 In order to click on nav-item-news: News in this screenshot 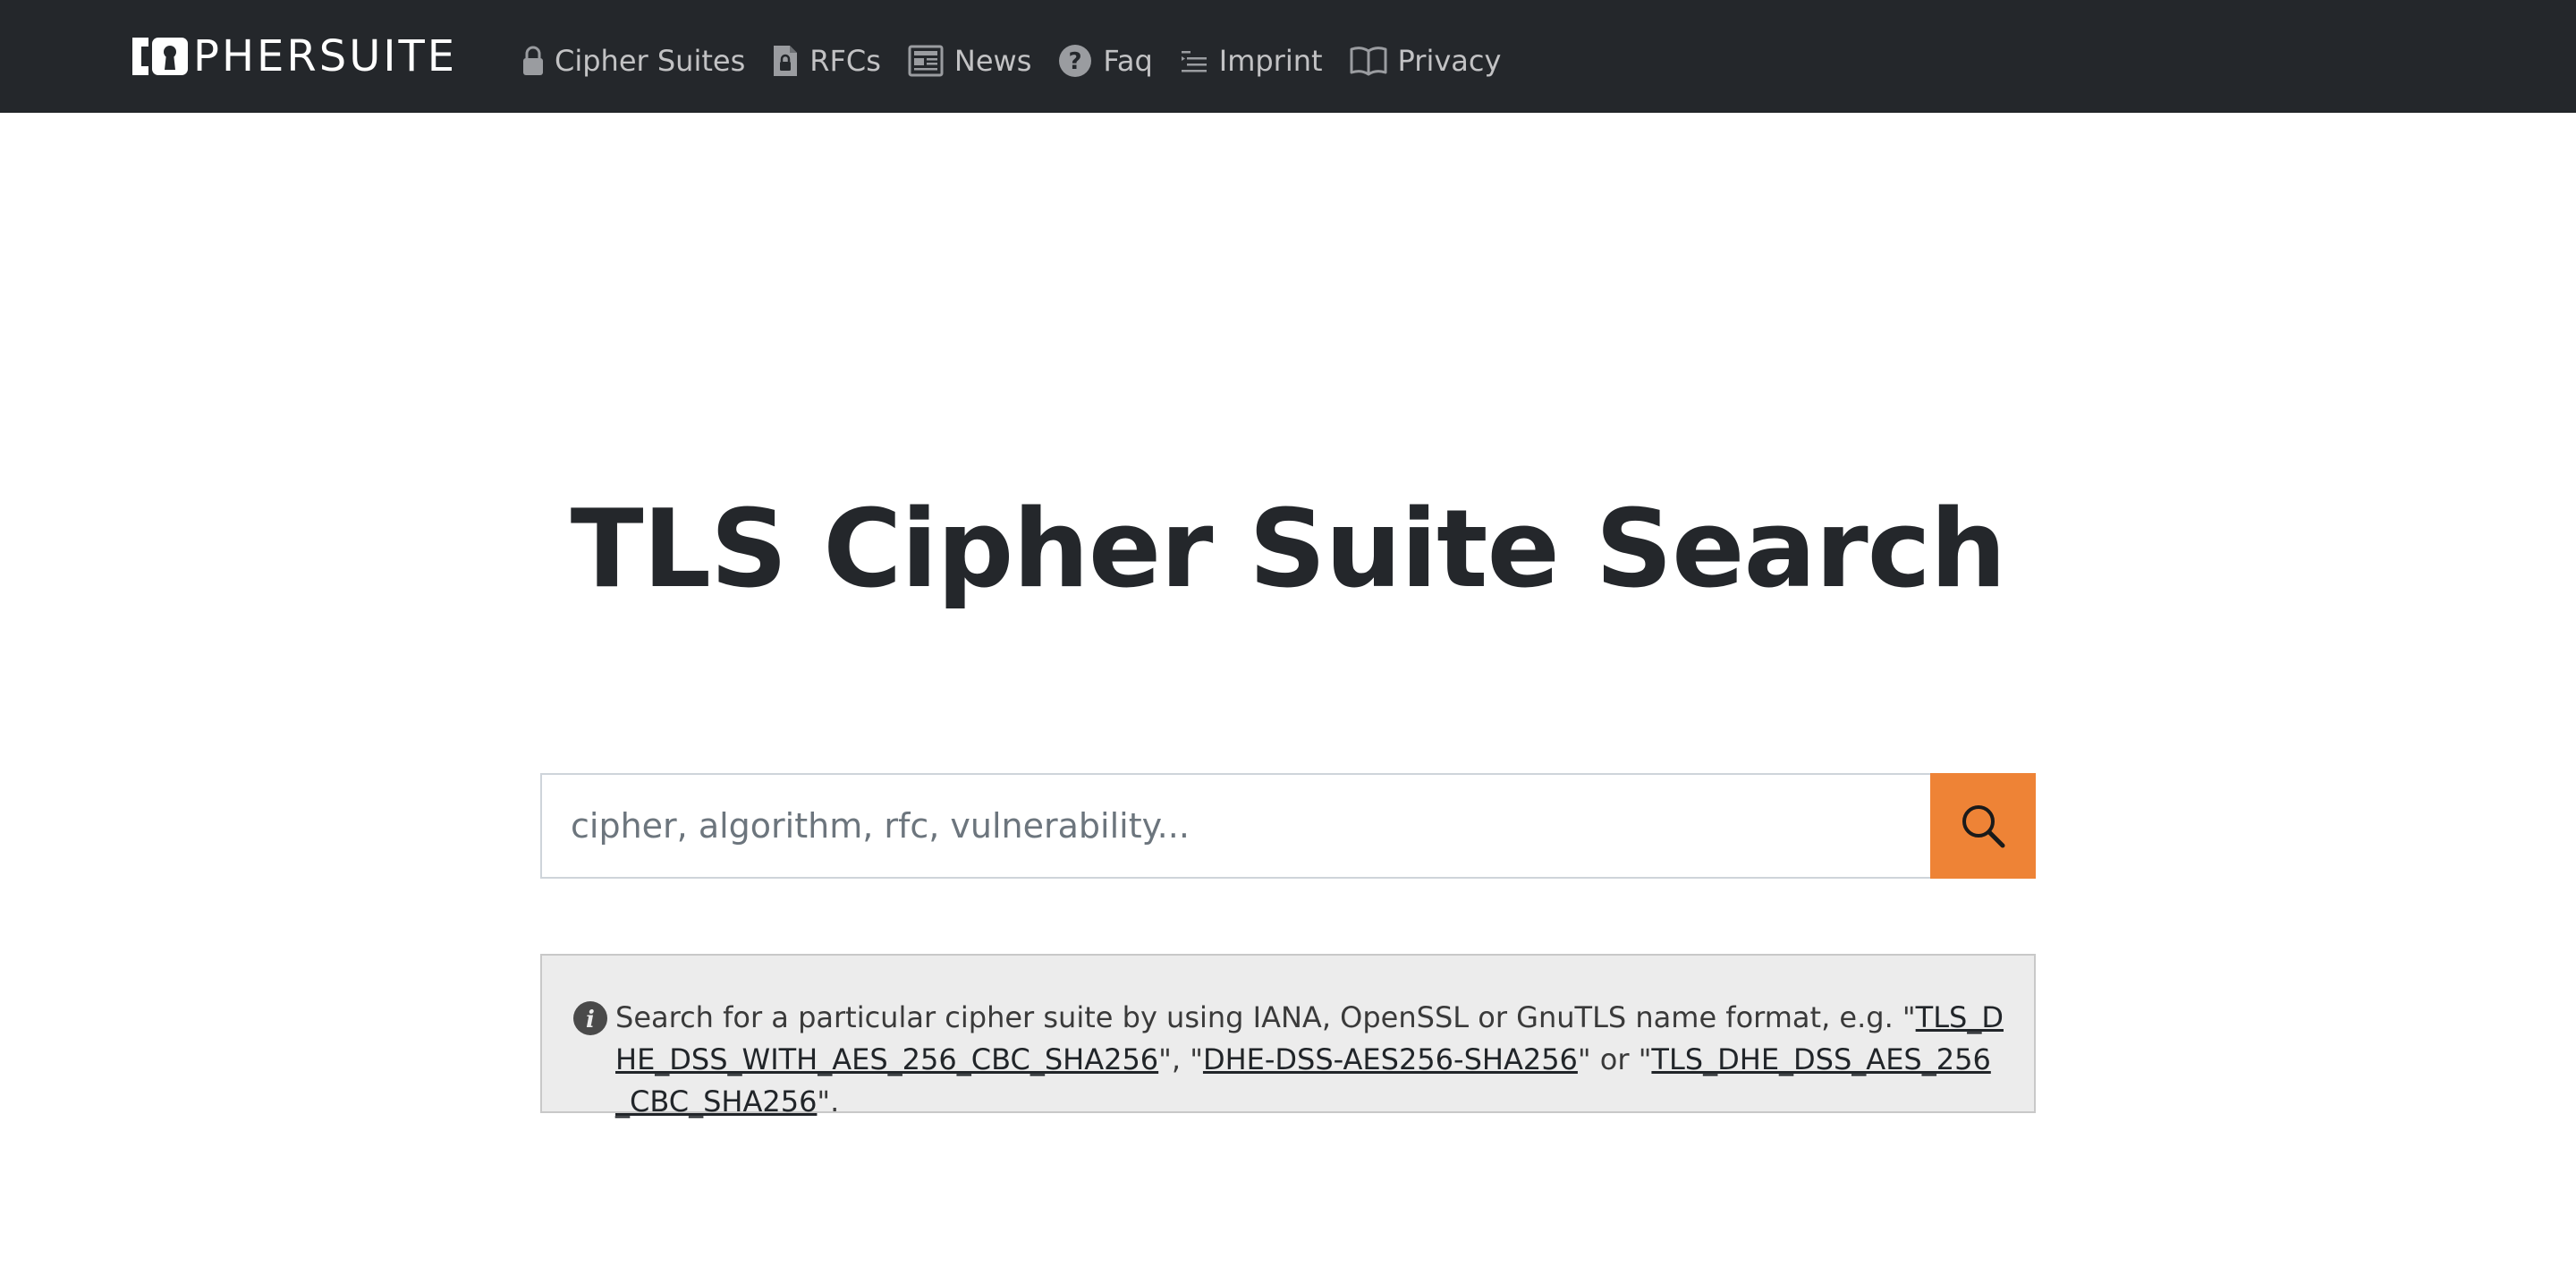, I will do `click(969, 61)`.